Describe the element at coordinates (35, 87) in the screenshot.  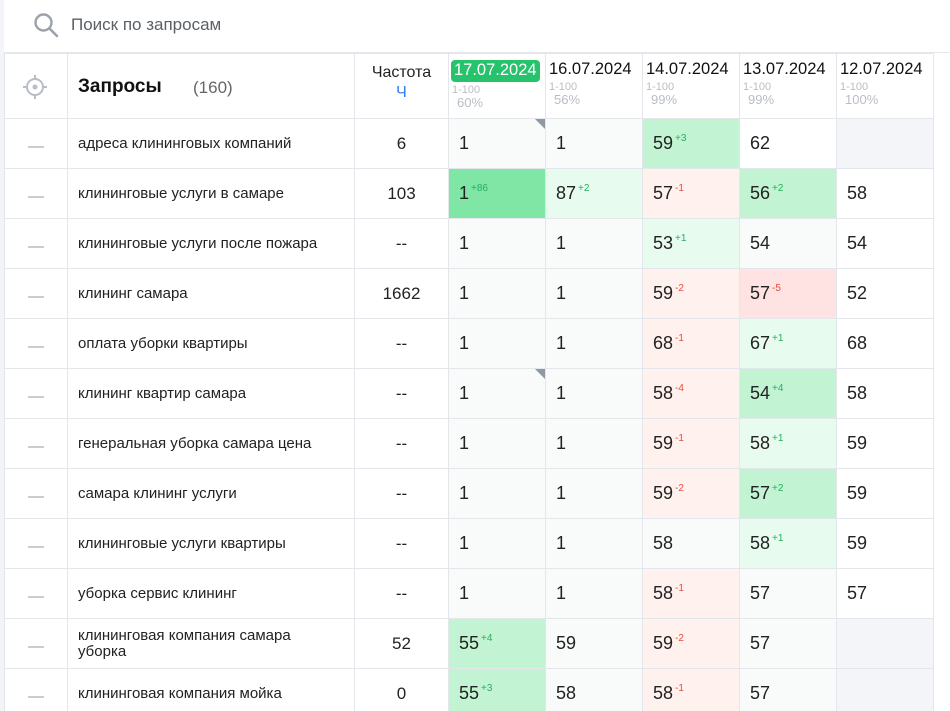
I see `target-icon` at that location.